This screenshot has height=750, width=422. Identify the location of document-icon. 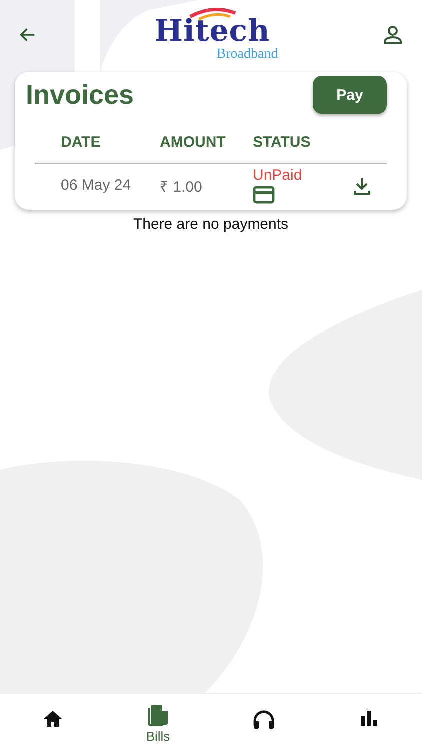
(158, 716).